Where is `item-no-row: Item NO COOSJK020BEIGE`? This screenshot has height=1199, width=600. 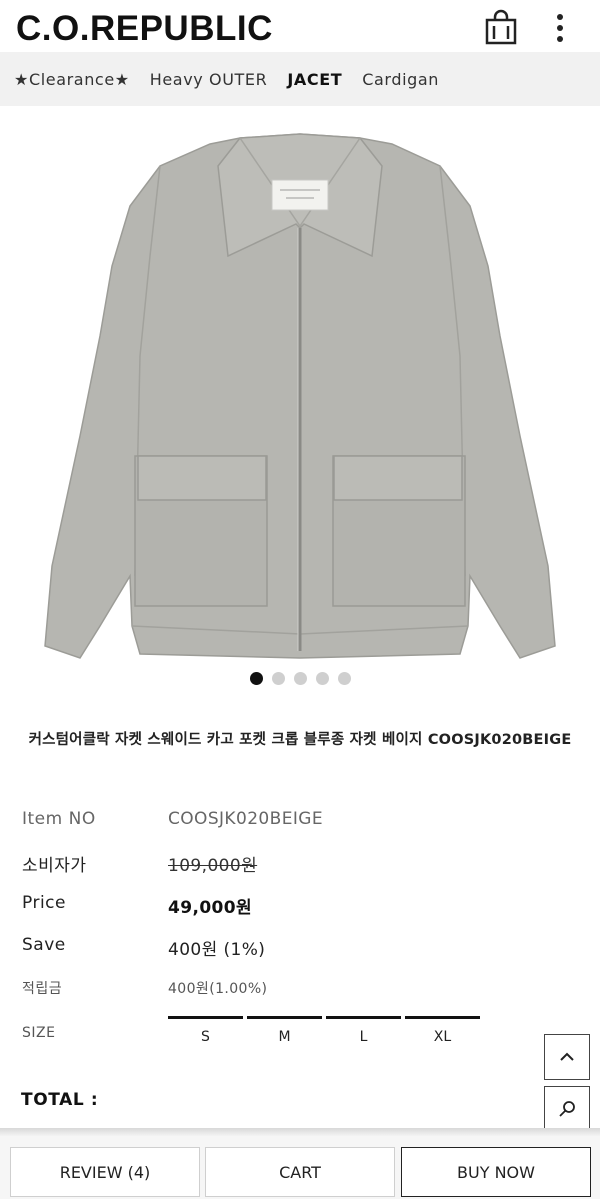
item-no-row: Item NO COOSJK020BEIGE is located at coordinates (302, 821).